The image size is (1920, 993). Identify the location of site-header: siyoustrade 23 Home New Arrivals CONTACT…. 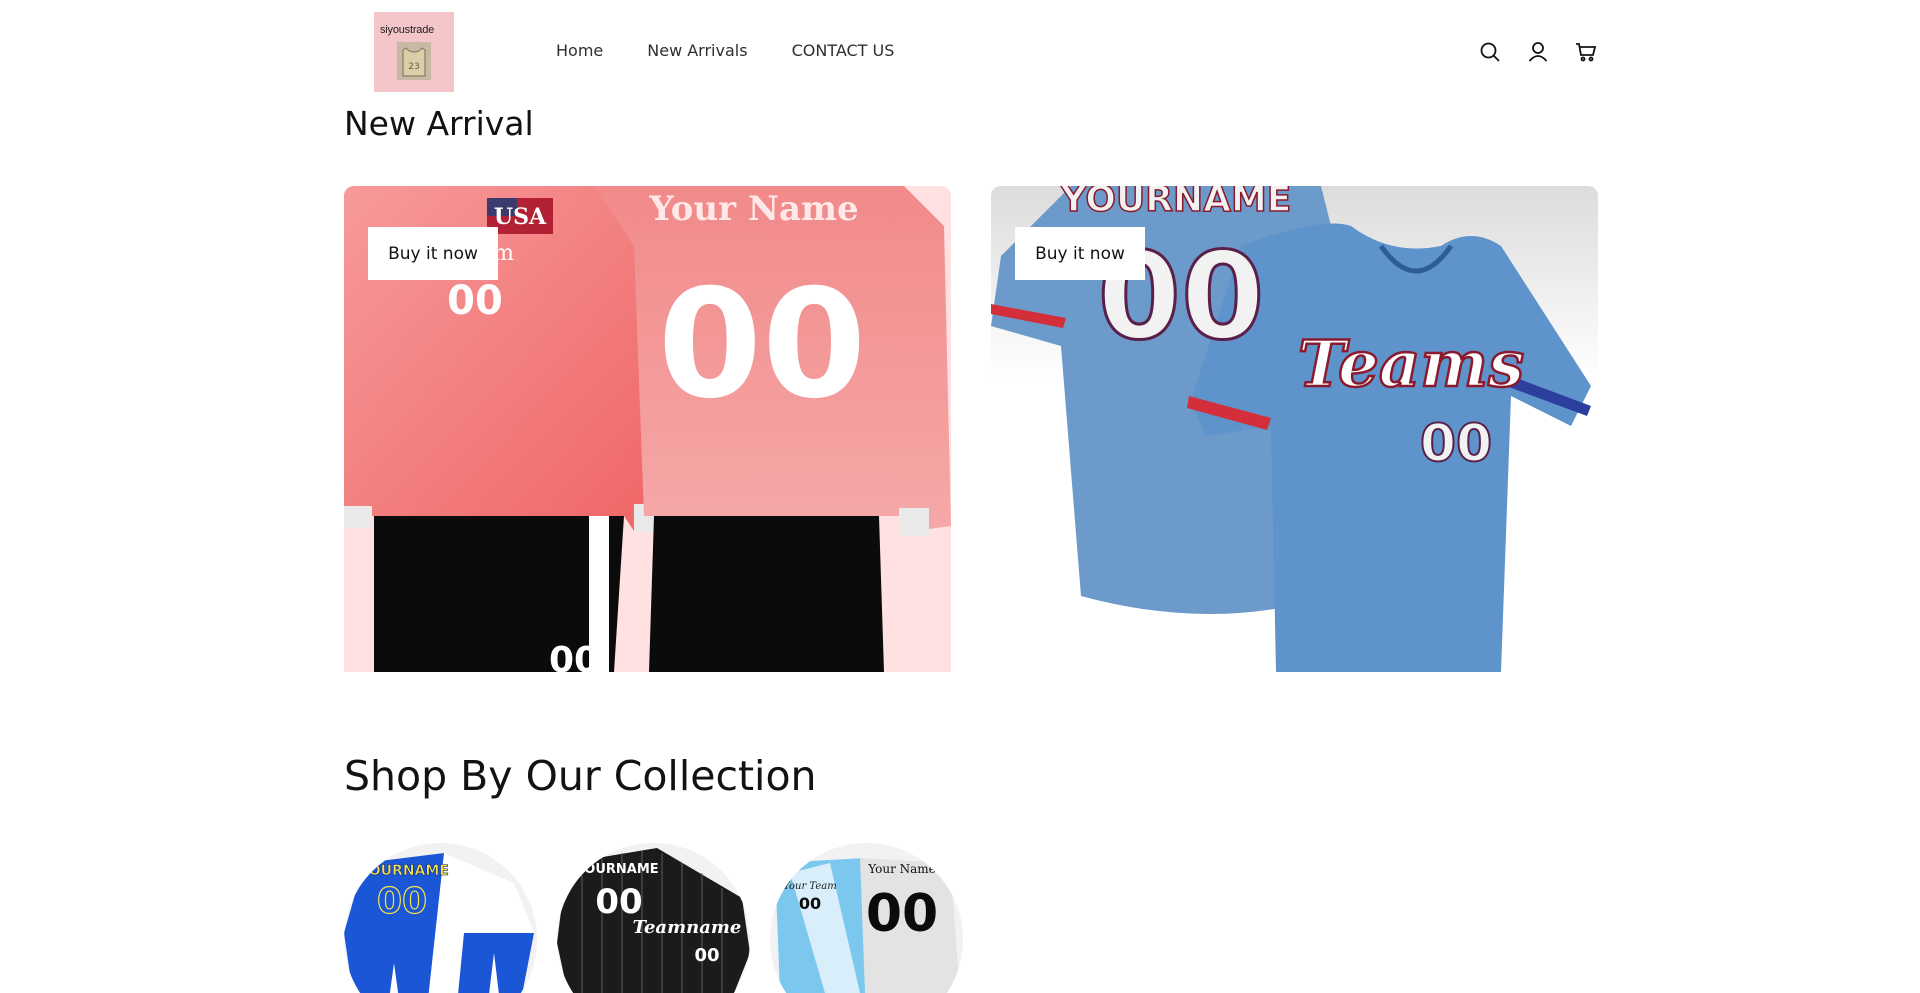
(960, 52).